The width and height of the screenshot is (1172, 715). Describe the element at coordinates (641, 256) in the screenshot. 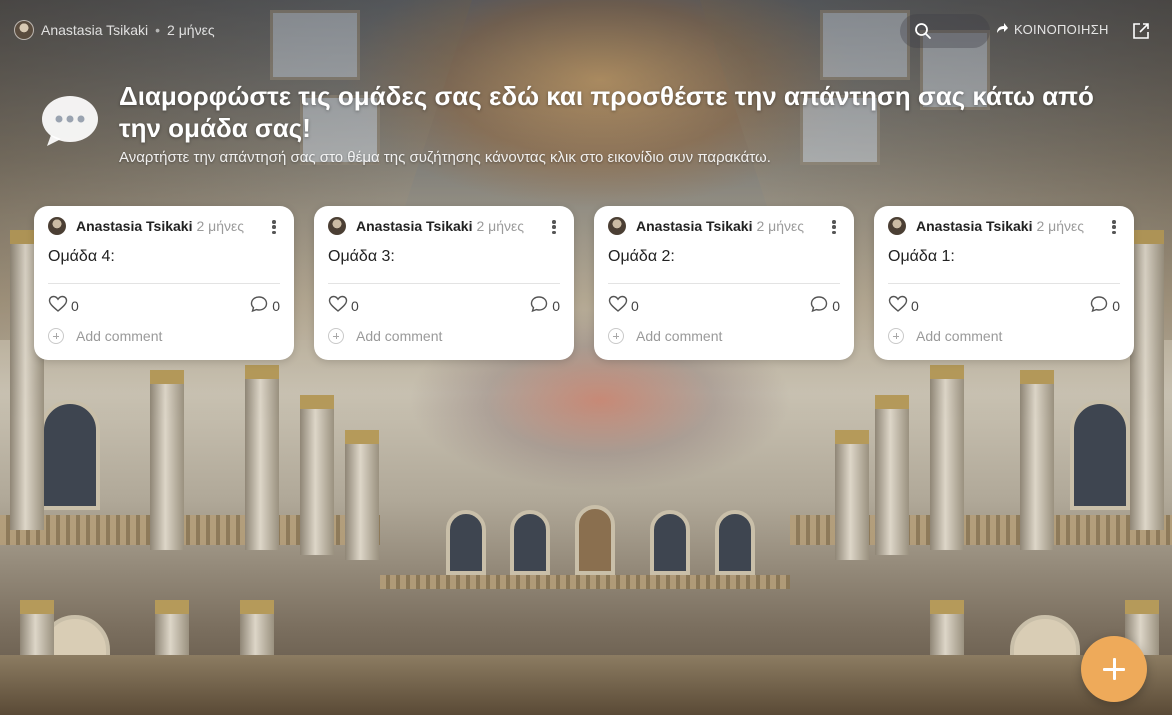

I see `post-body: Ομάδα 2:` at that location.